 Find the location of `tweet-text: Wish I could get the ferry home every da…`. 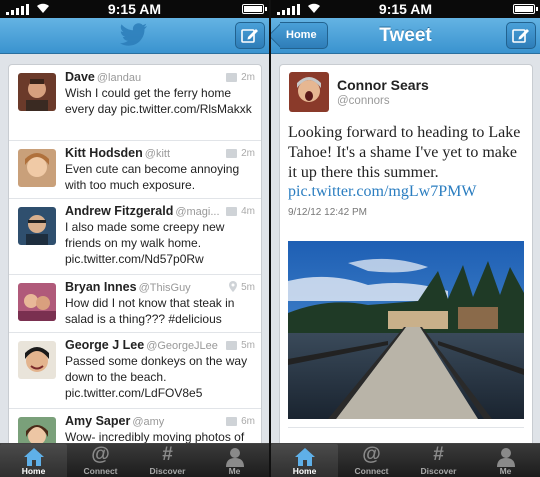

tweet-text: Wish I could get the ferry home every da… is located at coordinates (158, 101).